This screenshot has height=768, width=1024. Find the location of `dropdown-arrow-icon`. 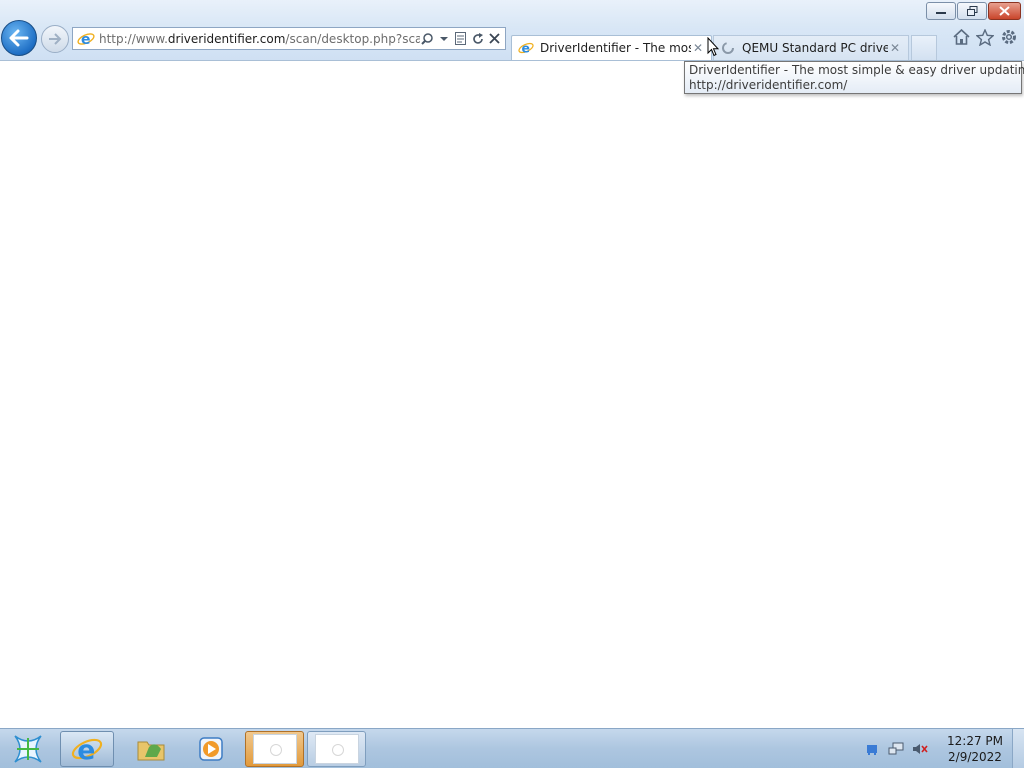

dropdown-arrow-icon is located at coordinates (443, 39).